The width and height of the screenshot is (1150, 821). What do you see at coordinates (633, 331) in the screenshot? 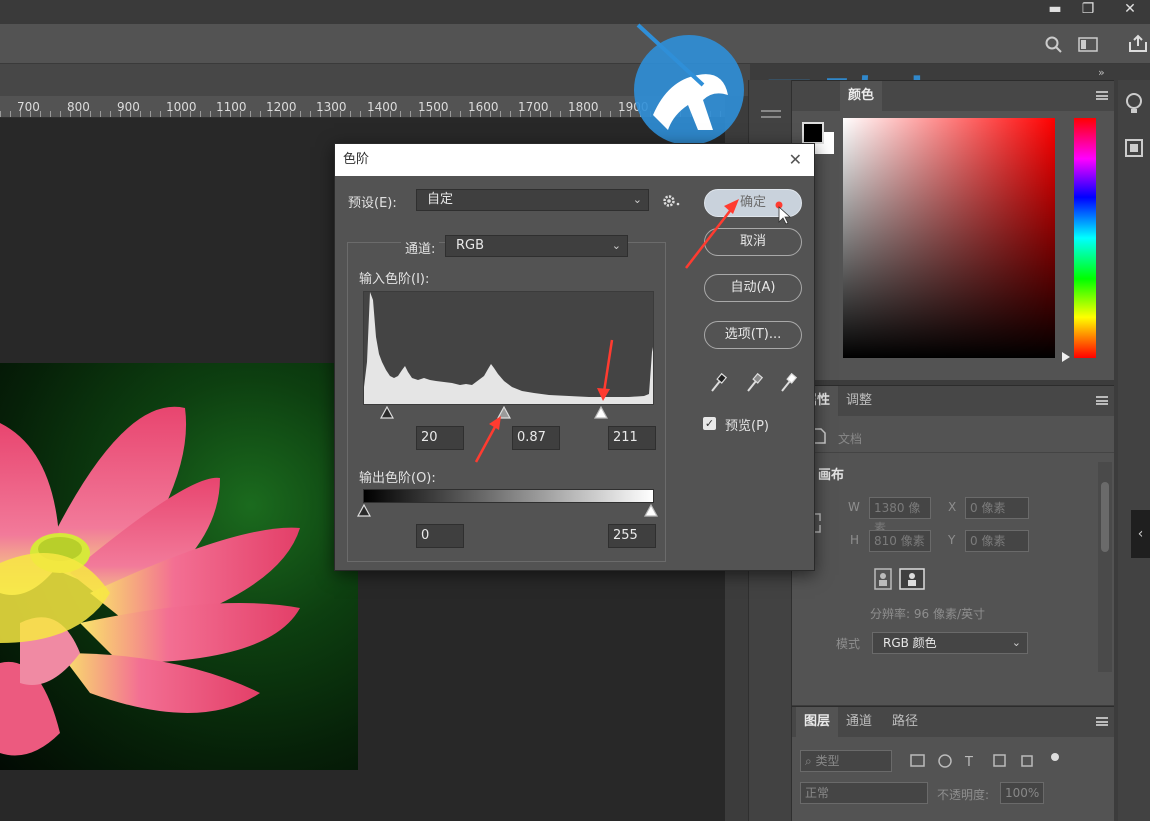
I see `annotation-arrows` at bounding box center [633, 331].